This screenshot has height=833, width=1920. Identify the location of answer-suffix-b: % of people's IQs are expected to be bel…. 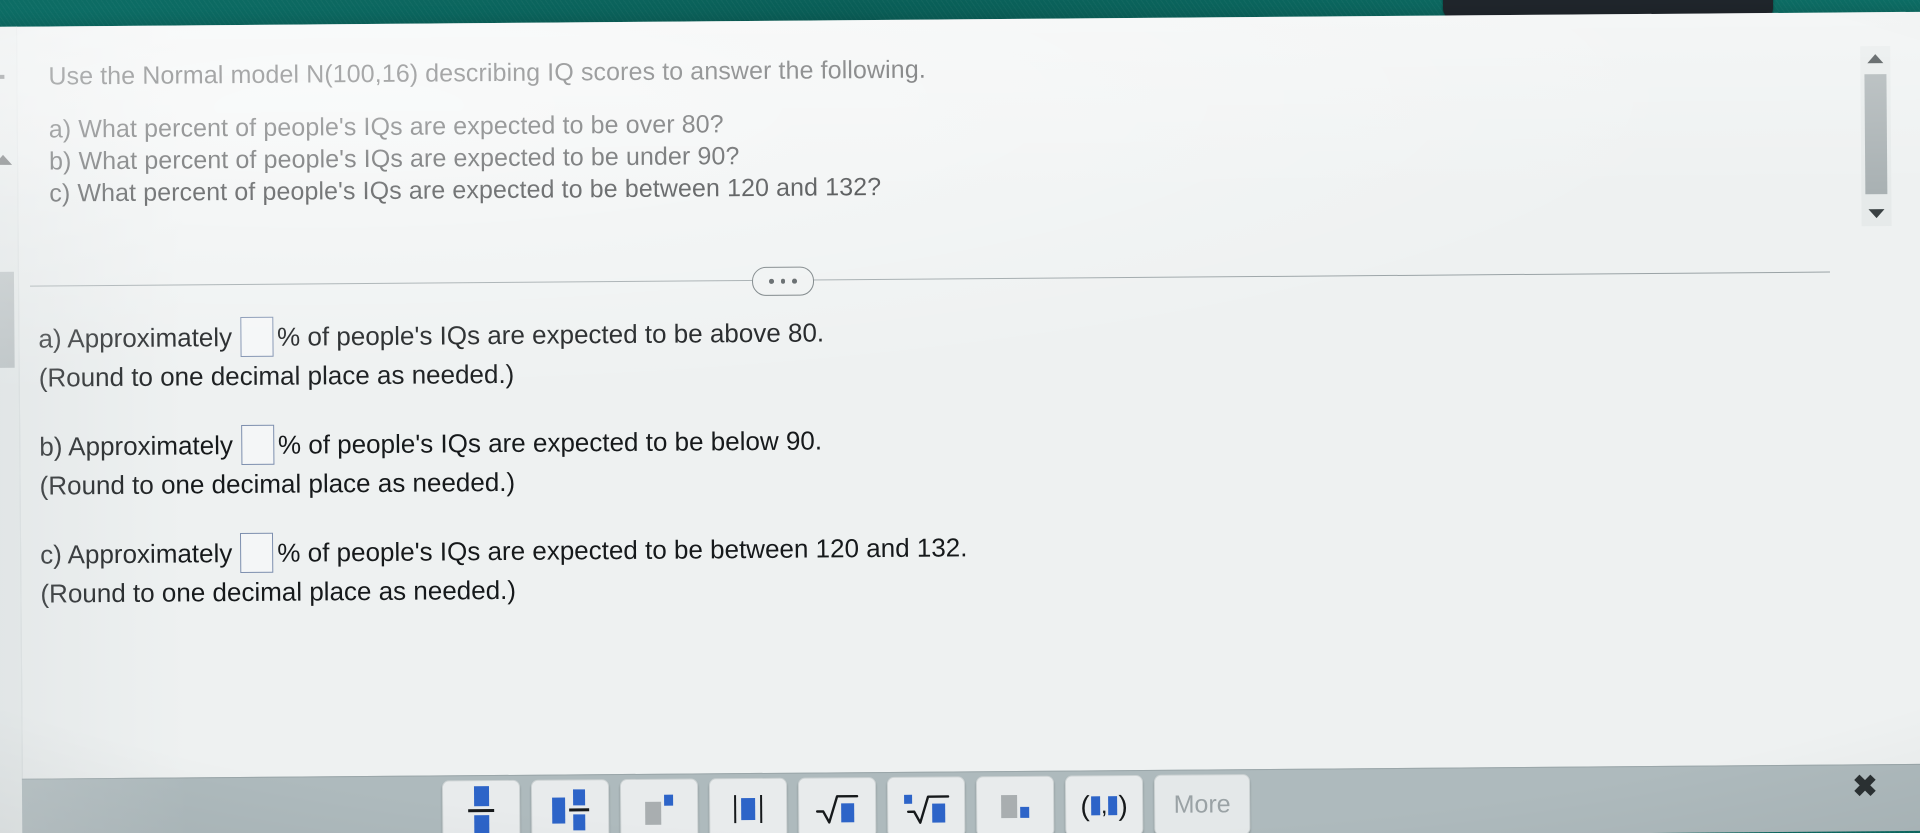
(550, 442).